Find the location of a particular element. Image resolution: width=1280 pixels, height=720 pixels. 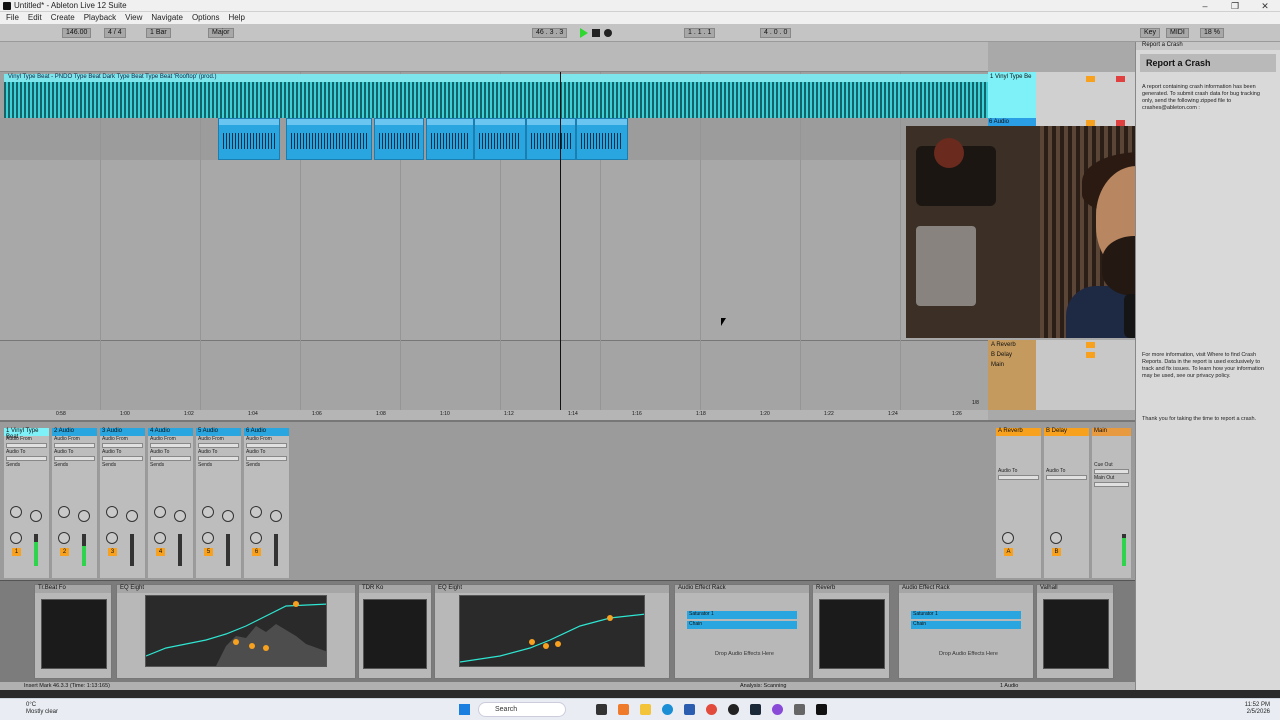

menu-view: View is located at coordinates (133, 18).